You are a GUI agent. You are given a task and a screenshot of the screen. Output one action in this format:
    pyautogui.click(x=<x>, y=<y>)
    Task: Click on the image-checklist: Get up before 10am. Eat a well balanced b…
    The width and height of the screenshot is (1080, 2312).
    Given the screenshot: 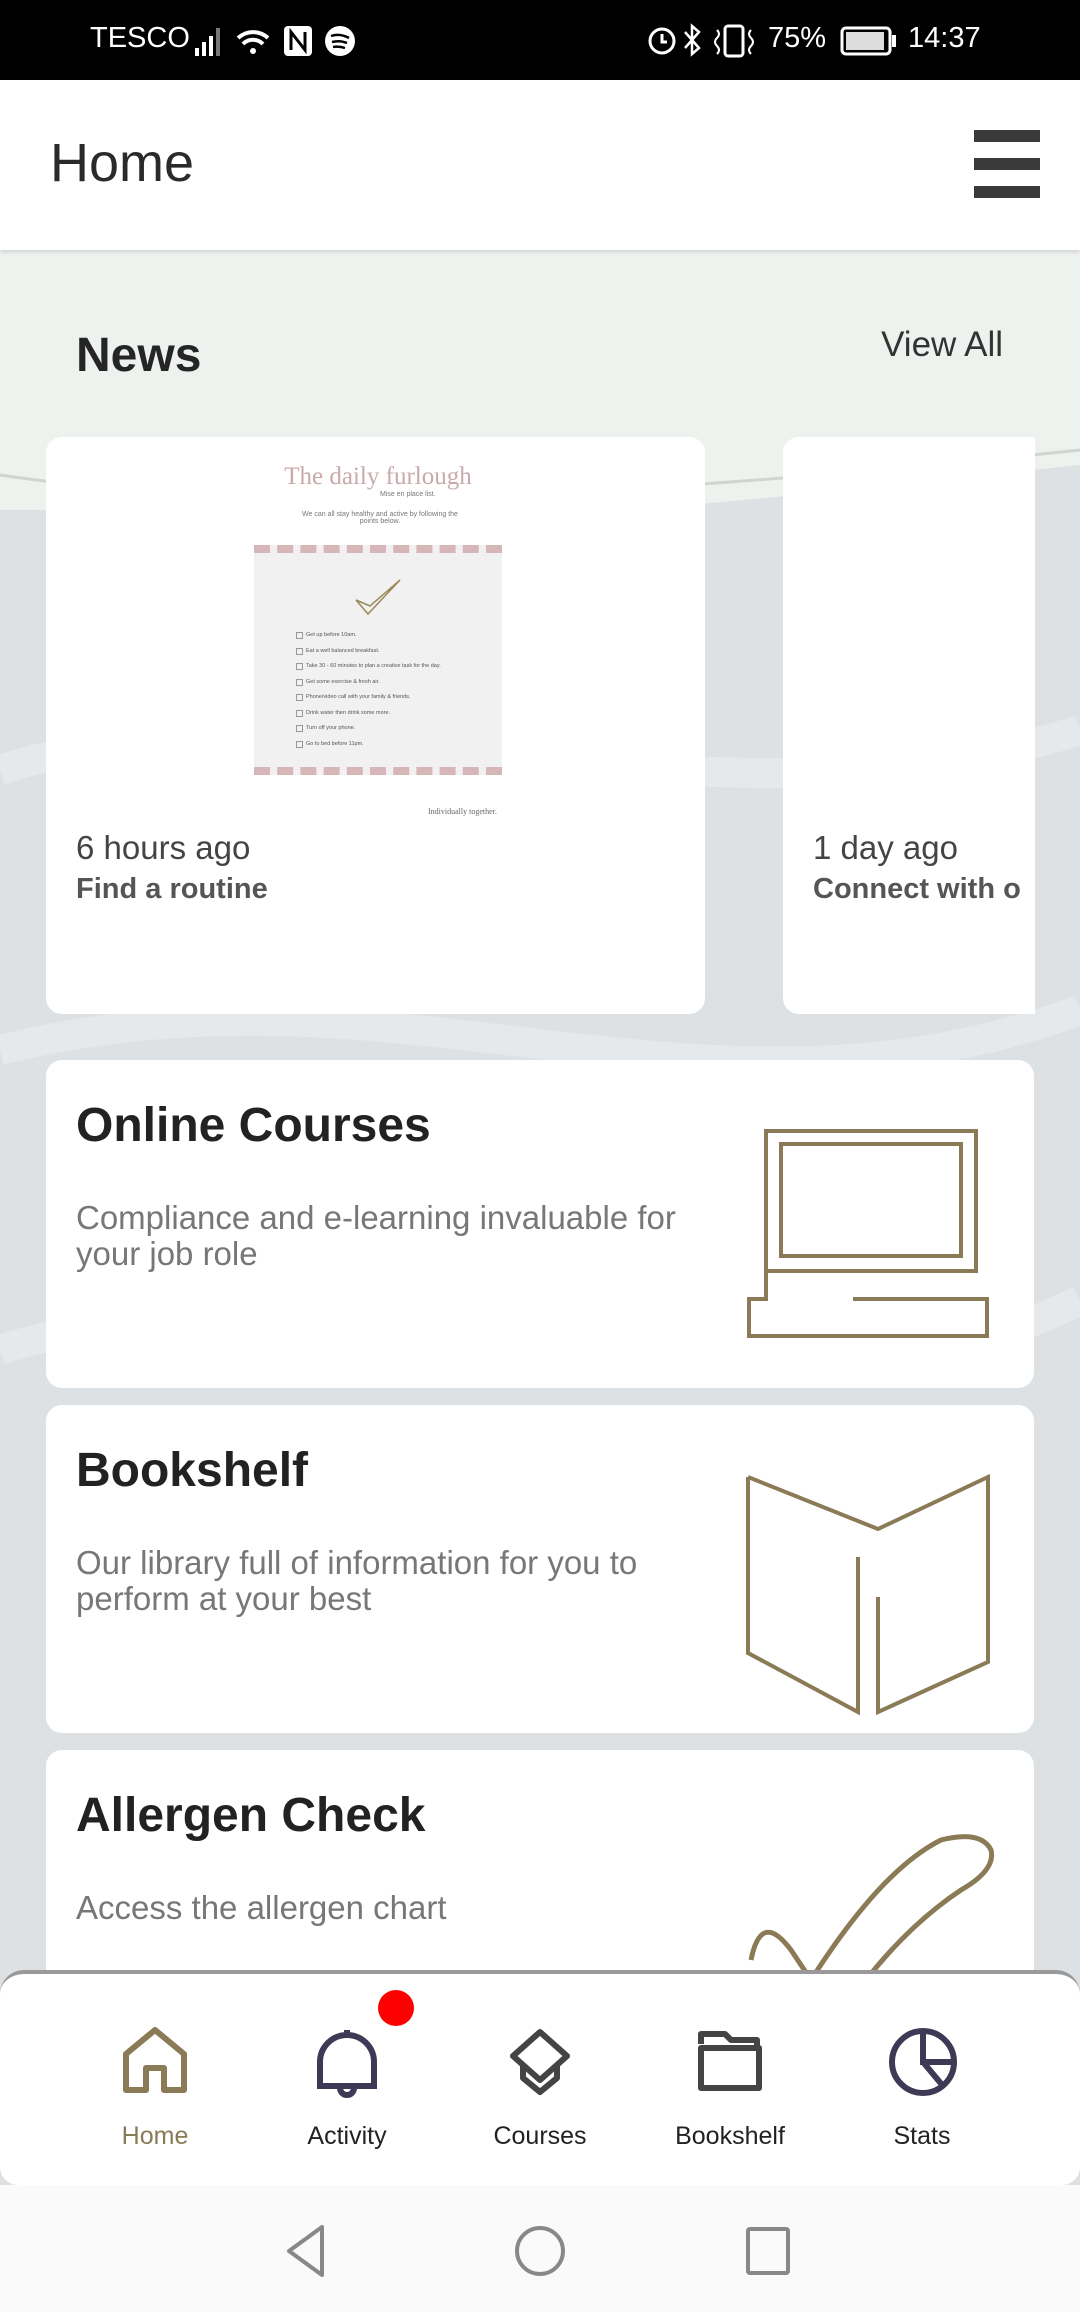 What is the action you would take?
    pyautogui.click(x=378, y=660)
    